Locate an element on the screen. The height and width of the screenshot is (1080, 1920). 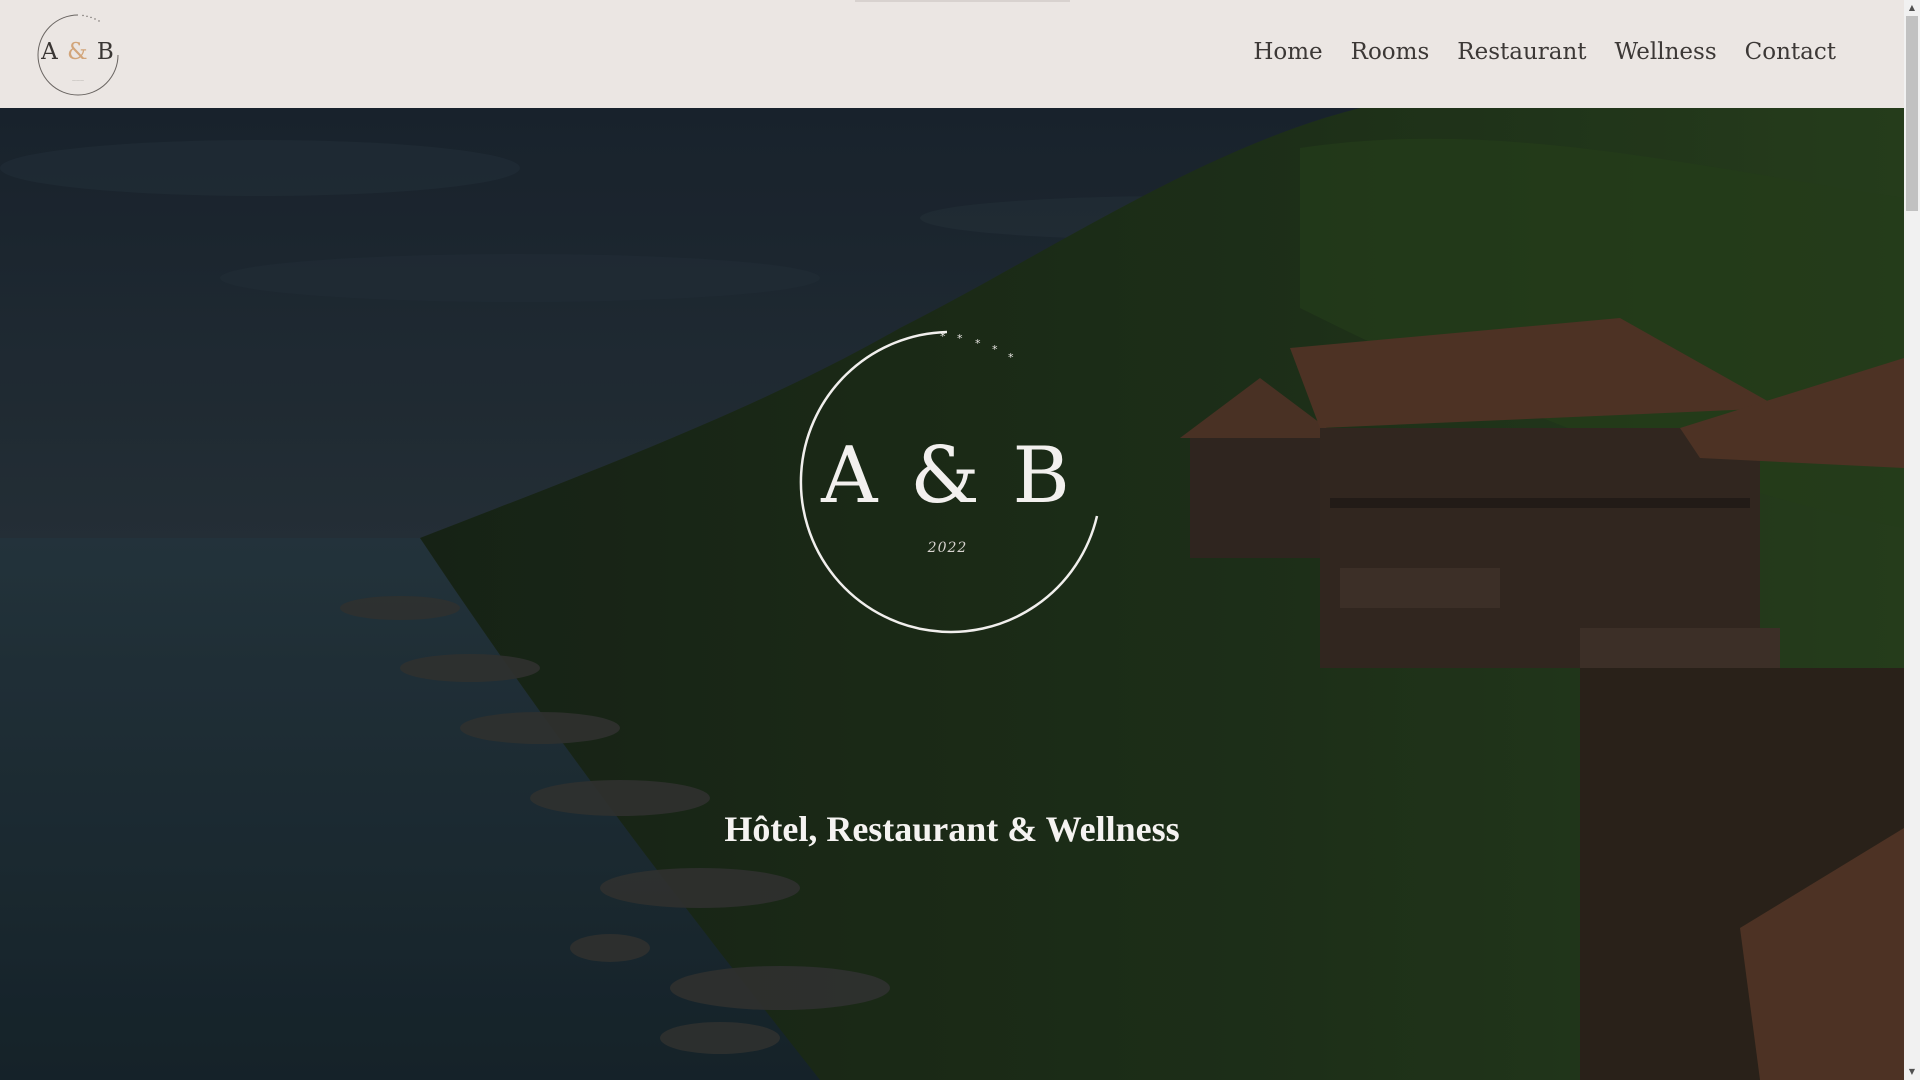
logo-ampersand: & is located at coordinates (78, 52).